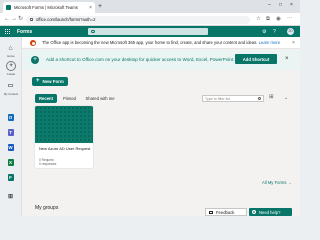  I want to click on avatar: JD, so click(290, 31).